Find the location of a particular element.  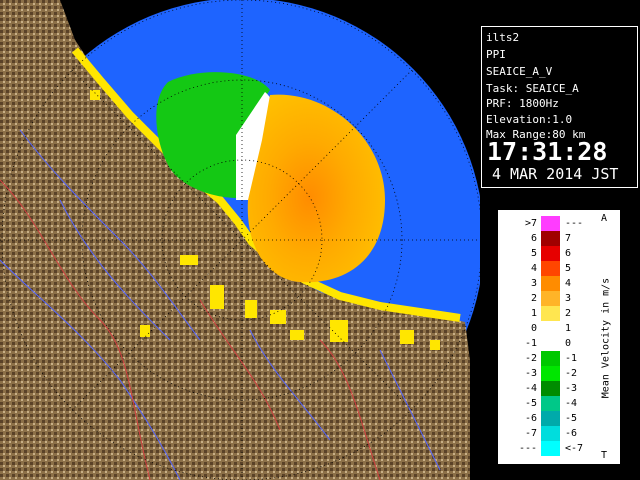

legend-unit-label: Mean Velocity in m/s is located at coordinates (606, 338).